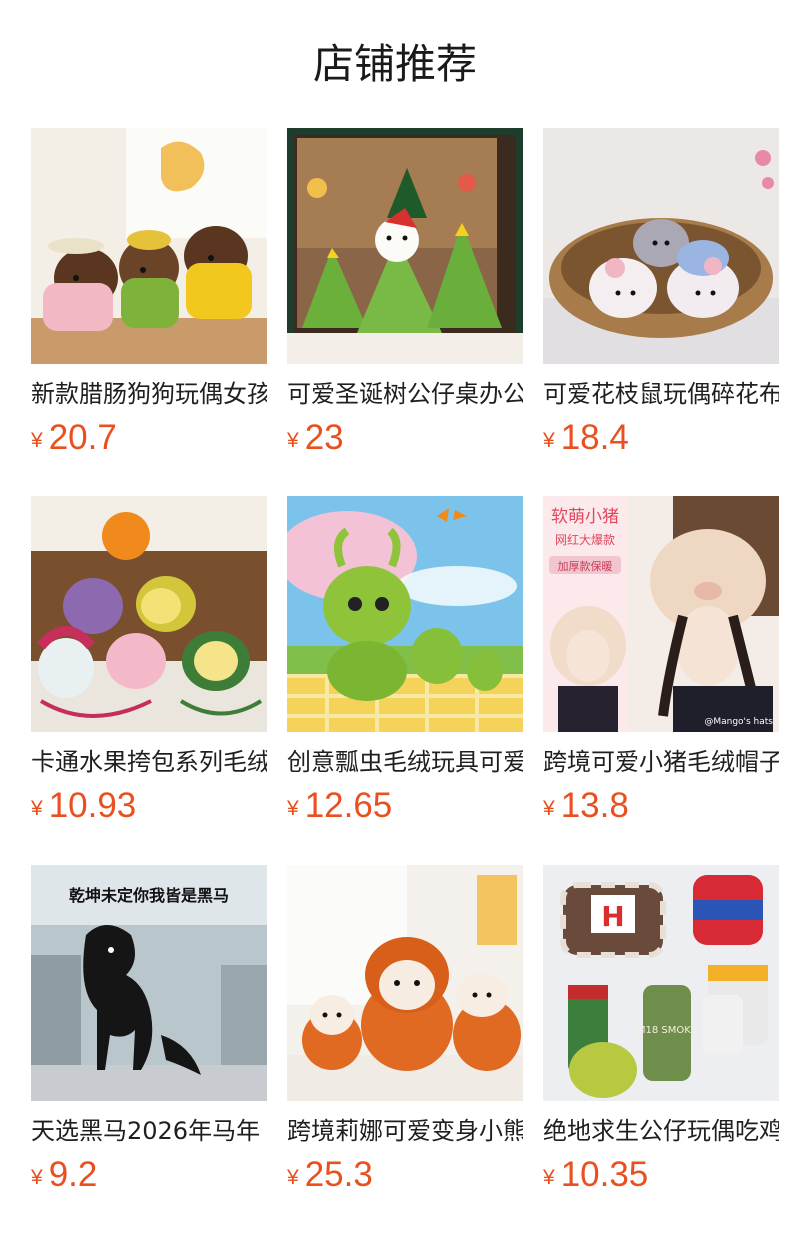  Describe the element at coordinates (405, 762) in the screenshot. I see `product-name: 创意瓢虫毛绒玩具可爱` at that location.